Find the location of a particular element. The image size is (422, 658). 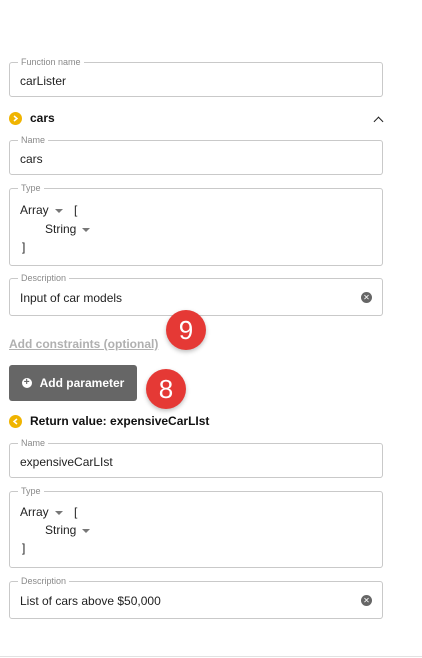

annotation-marker-9: 9 is located at coordinates (186, 330).